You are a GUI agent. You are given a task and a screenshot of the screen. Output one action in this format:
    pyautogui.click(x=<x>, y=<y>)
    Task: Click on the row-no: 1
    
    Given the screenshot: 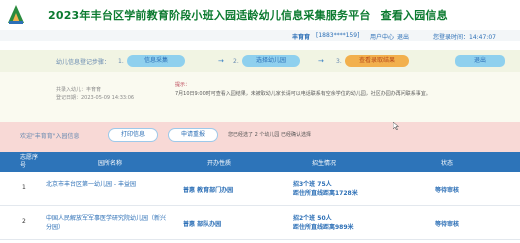 What is the action you would take?
    pyautogui.click(x=24, y=187)
    